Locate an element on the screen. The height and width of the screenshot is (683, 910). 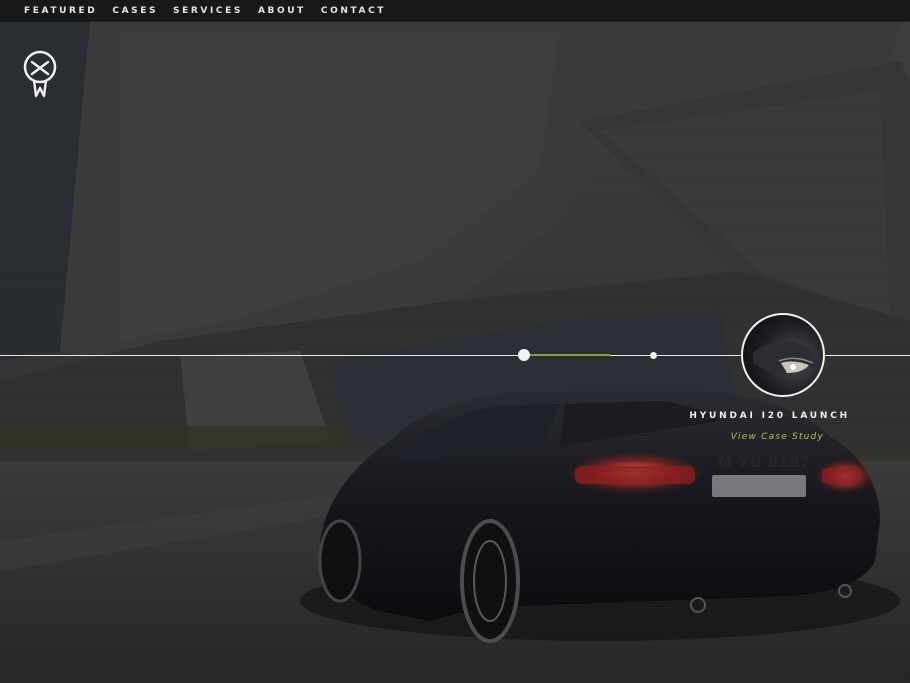
nav-list: FEATURED CASES SERVICES ABOUT CONTACT is located at coordinates (455, 10).